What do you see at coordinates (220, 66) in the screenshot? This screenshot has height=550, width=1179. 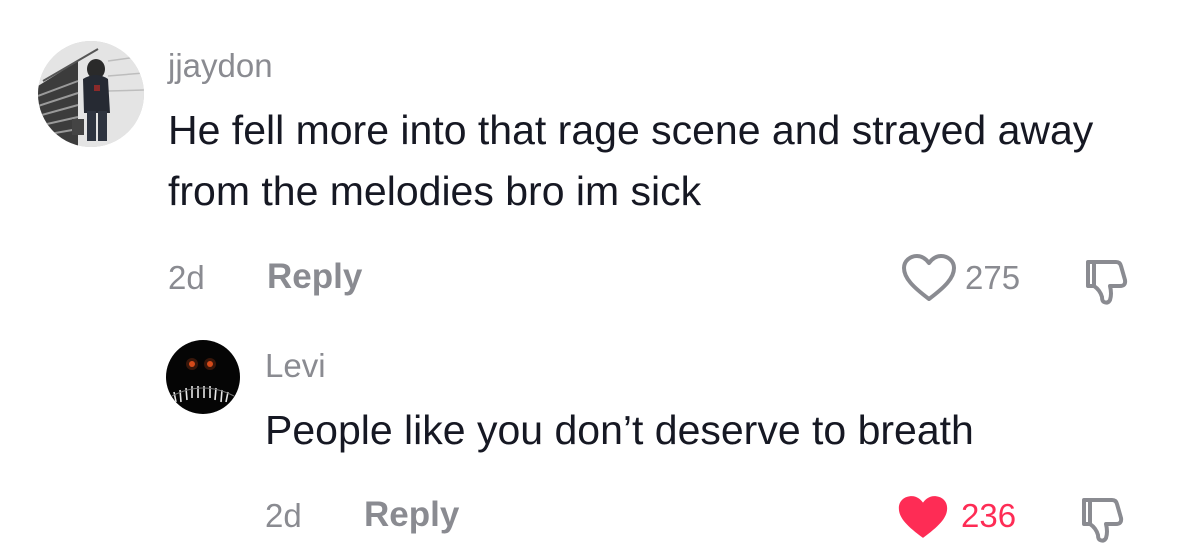 I see `comment-username: jjaydon` at bounding box center [220, 66].